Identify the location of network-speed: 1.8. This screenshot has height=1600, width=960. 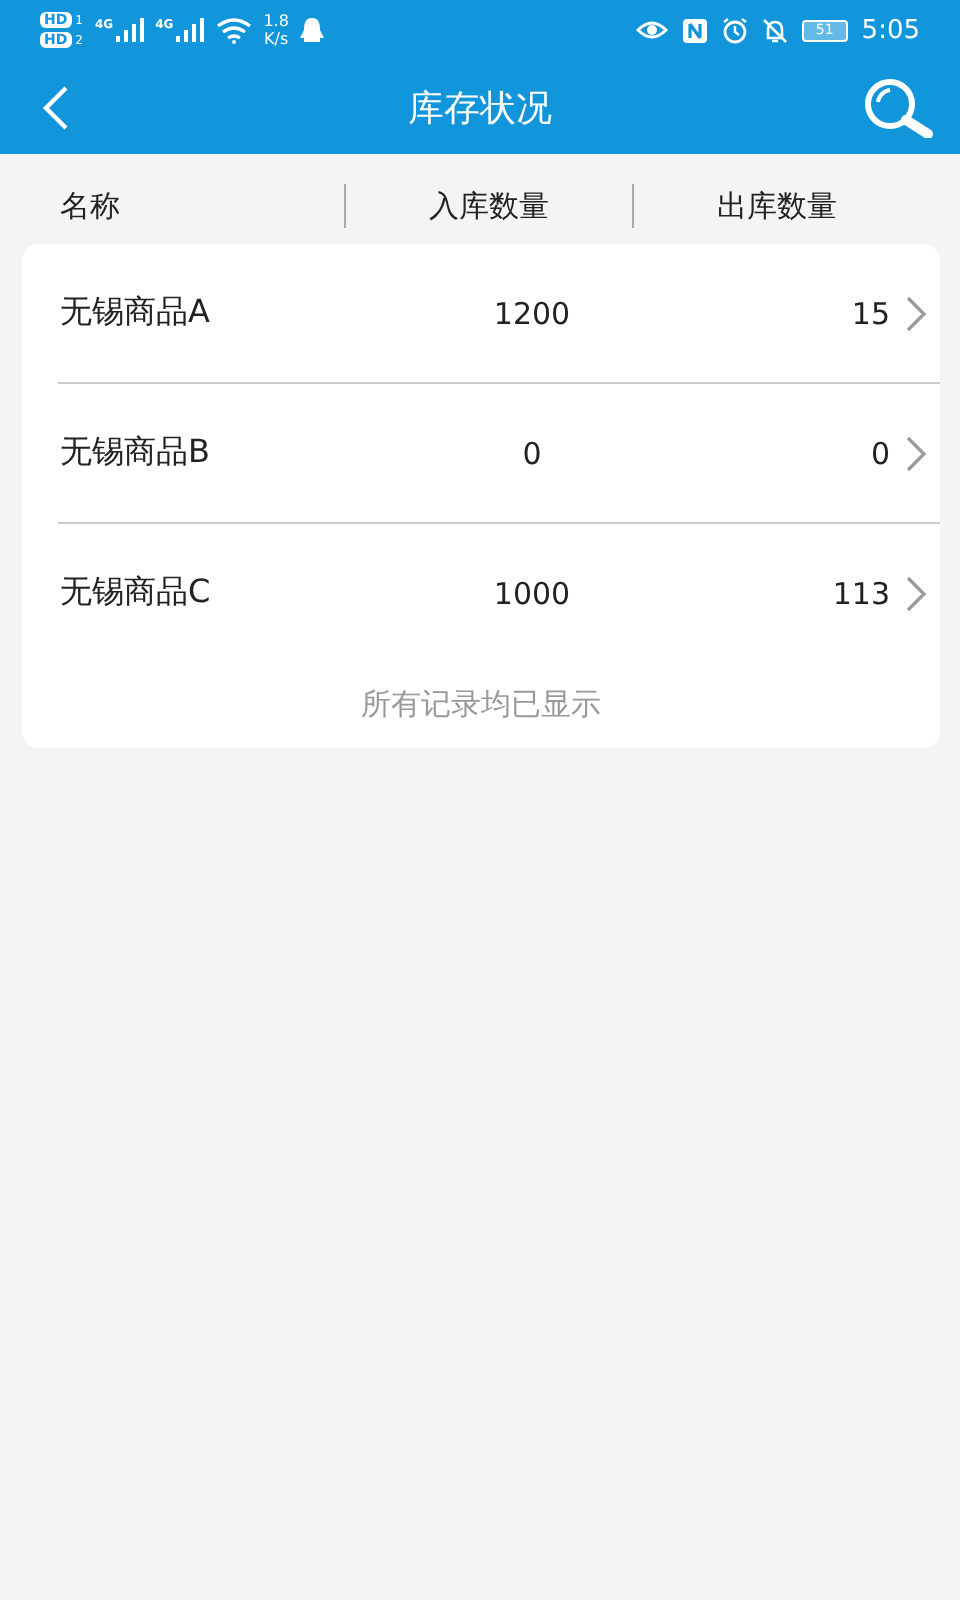
(276, 21).